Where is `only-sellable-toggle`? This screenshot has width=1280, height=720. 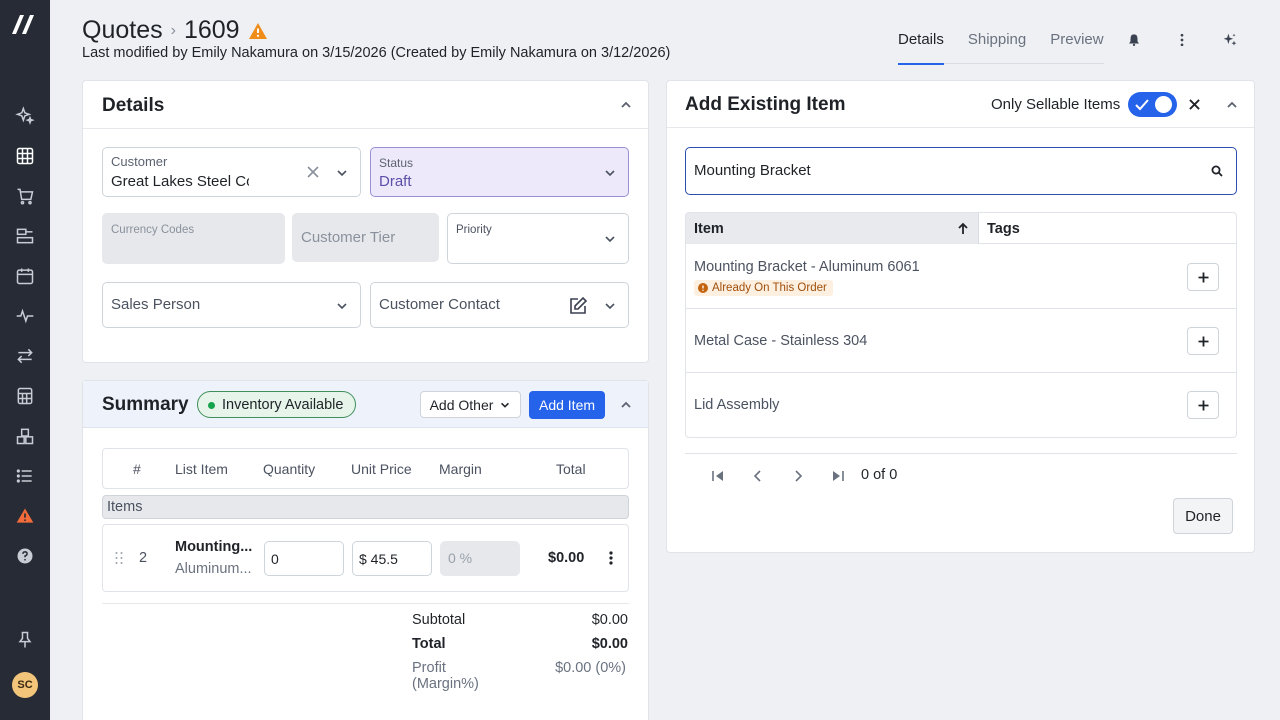 only-sellable-toggle is located at coordinates (1152, 104).